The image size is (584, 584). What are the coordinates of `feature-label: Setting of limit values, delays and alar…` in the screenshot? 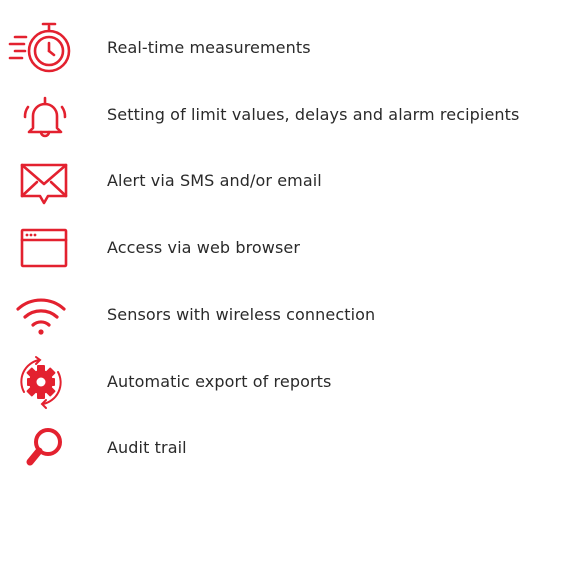 It's located at (313, 114).